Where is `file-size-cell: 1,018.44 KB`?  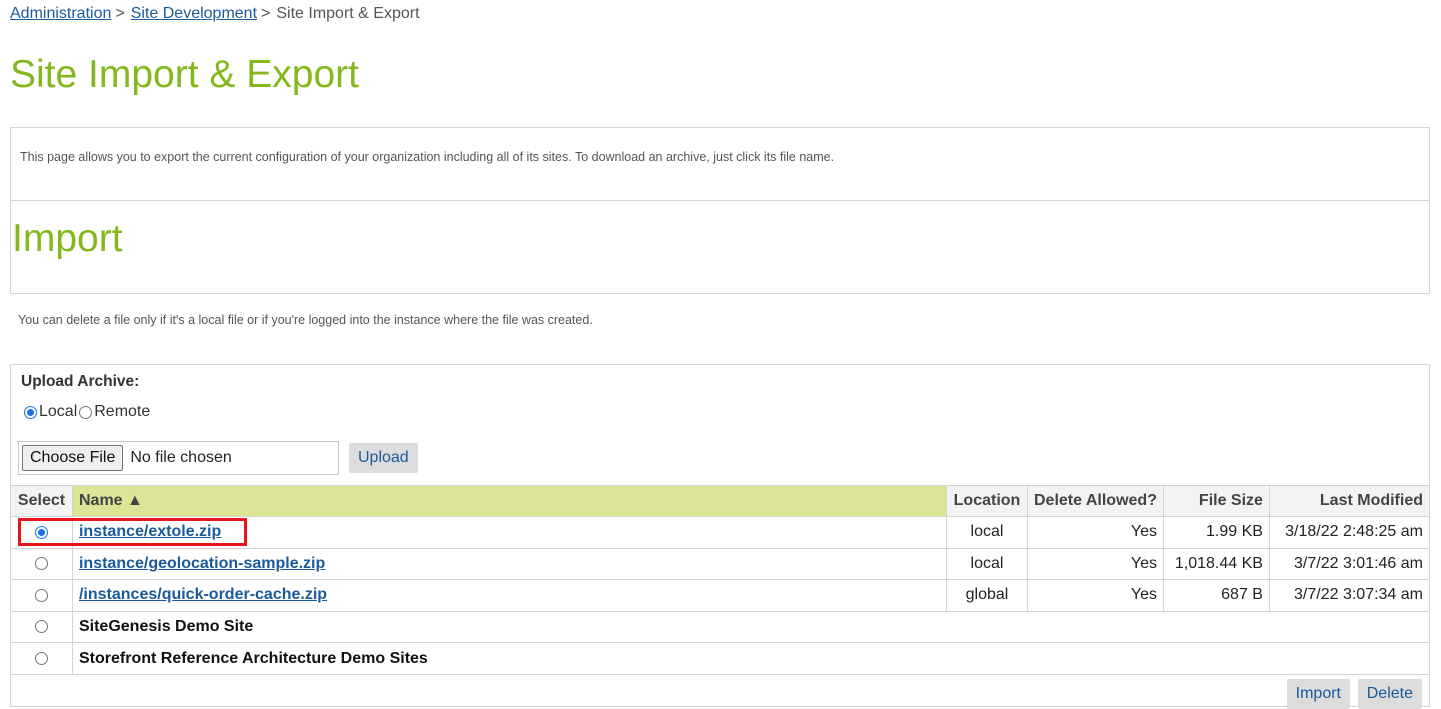
file-size-cell: 1,018.44 KB is located at coordinates (1216, 564).